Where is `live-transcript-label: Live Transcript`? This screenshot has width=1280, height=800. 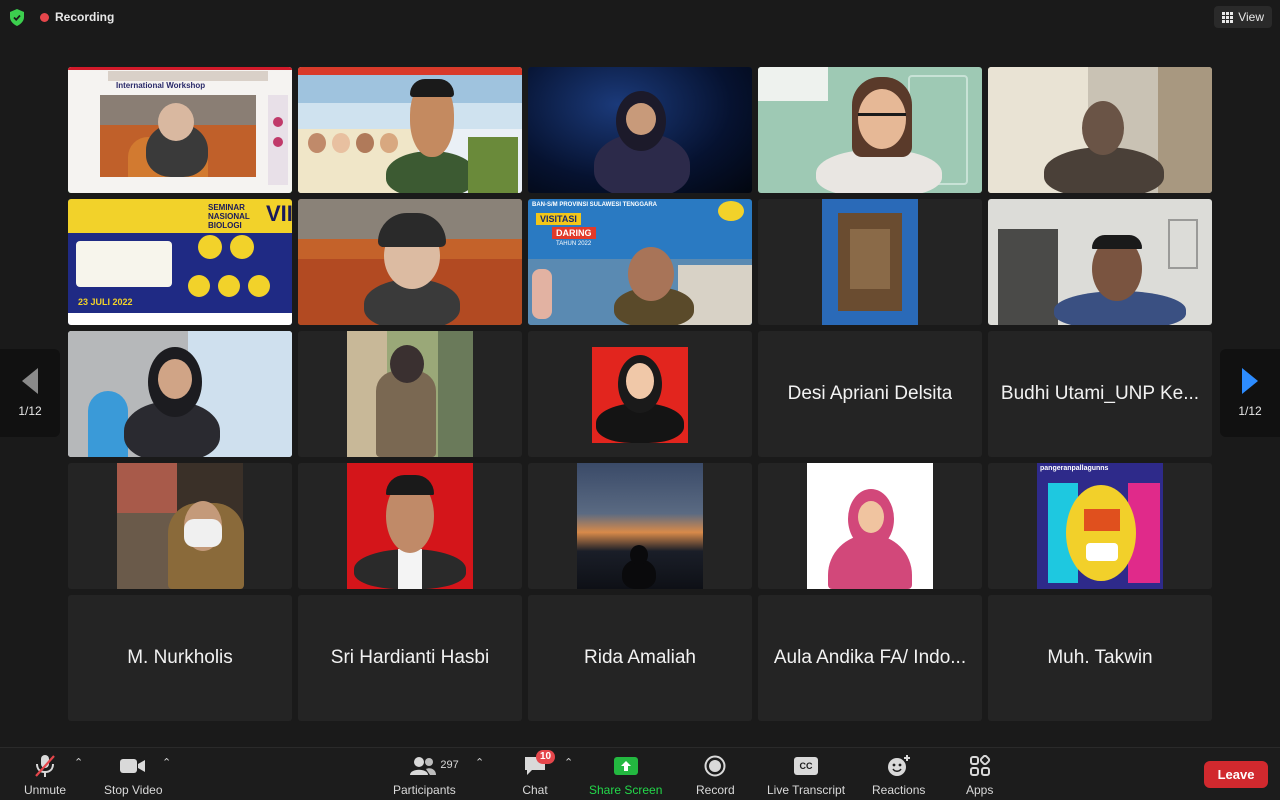
live-transcript-label: Live Transcript is located at coordinates (806, 790).